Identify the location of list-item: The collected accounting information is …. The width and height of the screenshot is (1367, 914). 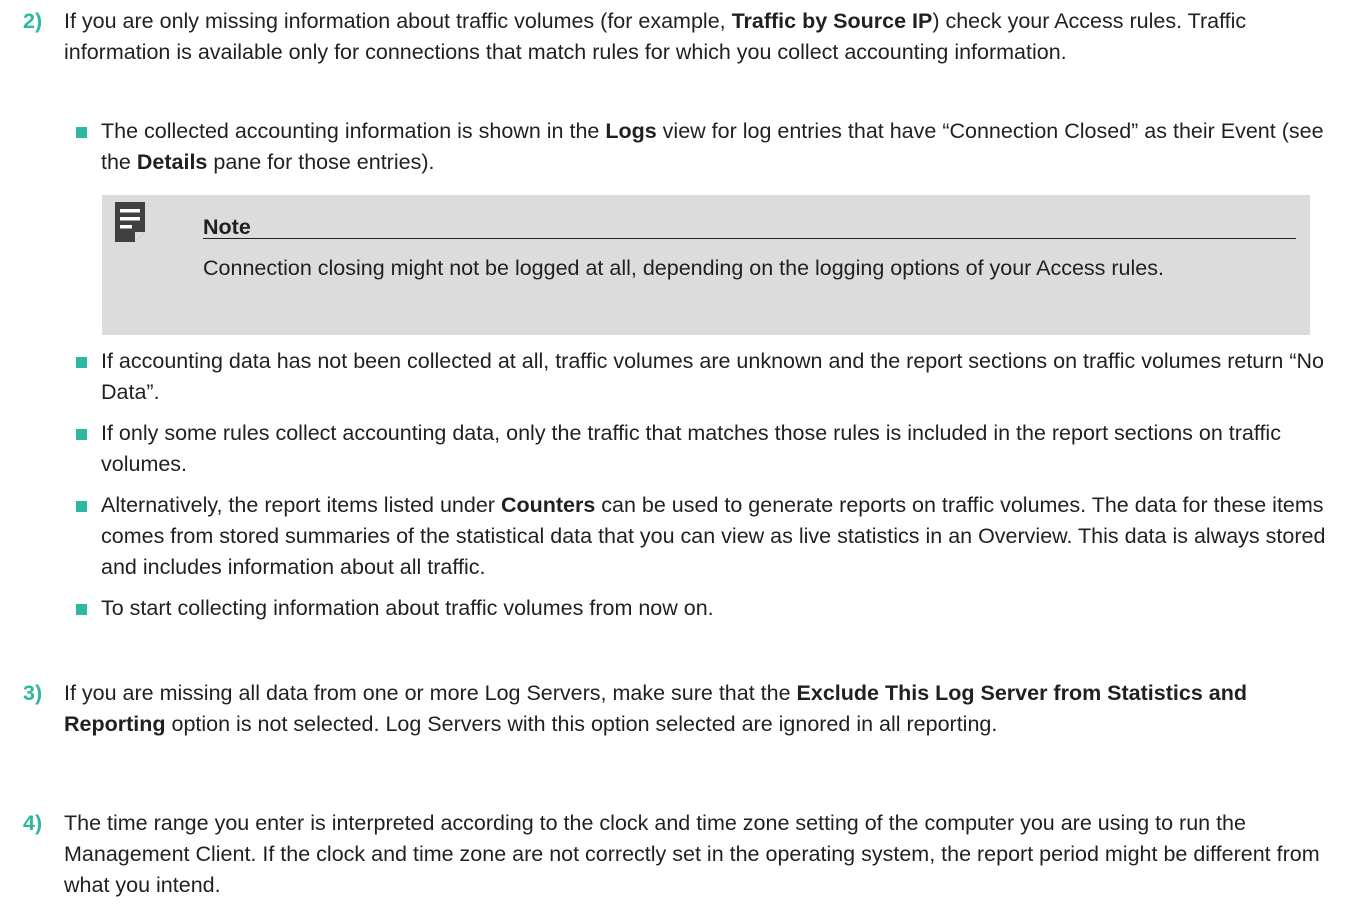
(708, 147).